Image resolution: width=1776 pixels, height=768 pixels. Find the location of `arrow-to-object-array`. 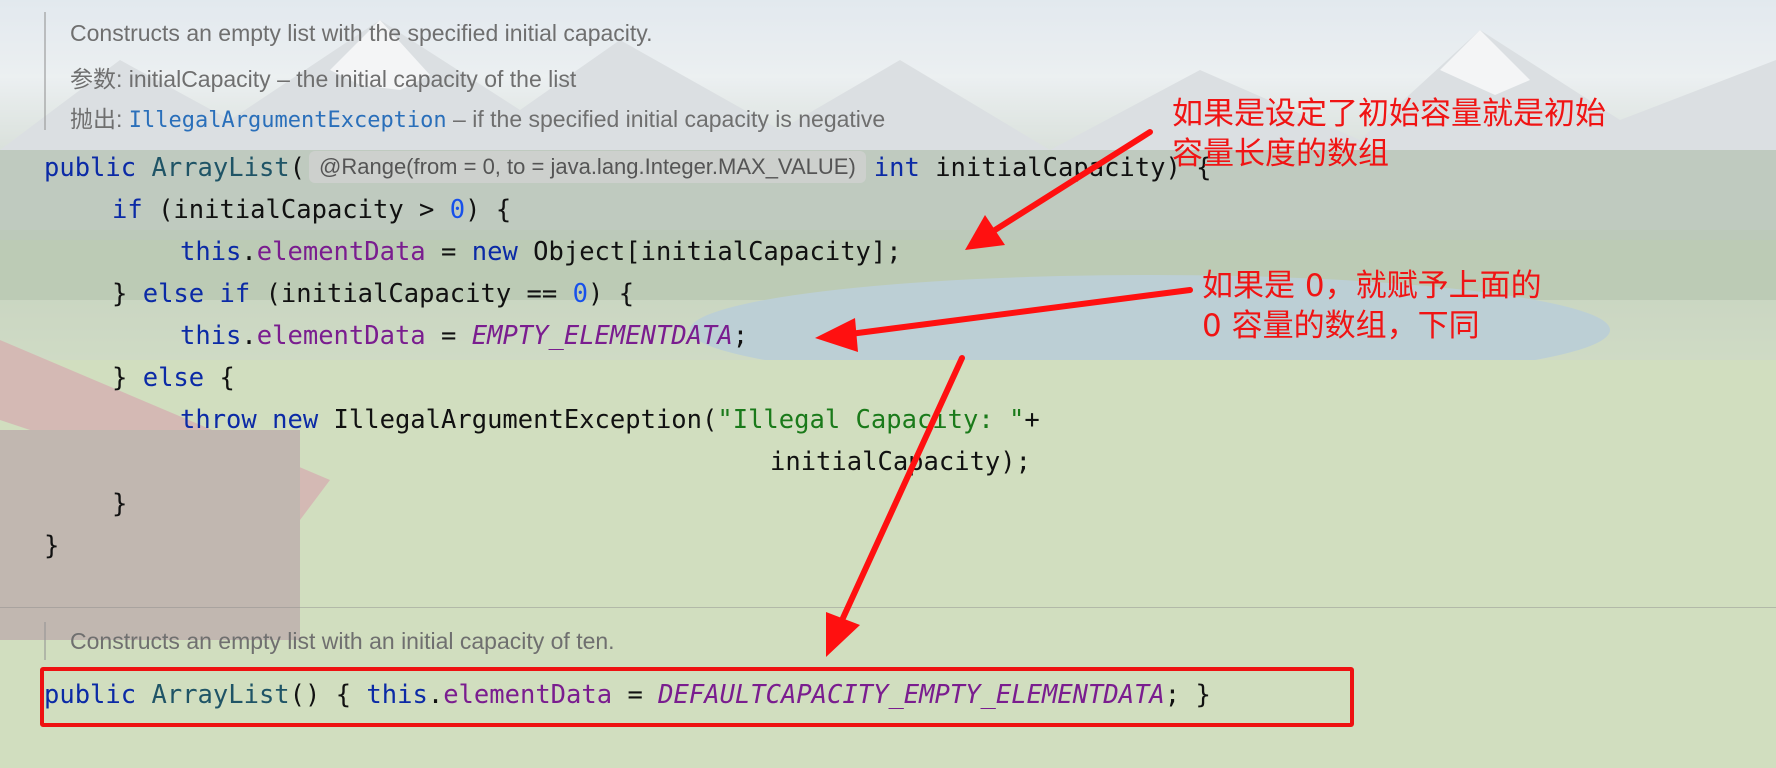

arrow-to-object-array is located at coordinates (1059, 189).